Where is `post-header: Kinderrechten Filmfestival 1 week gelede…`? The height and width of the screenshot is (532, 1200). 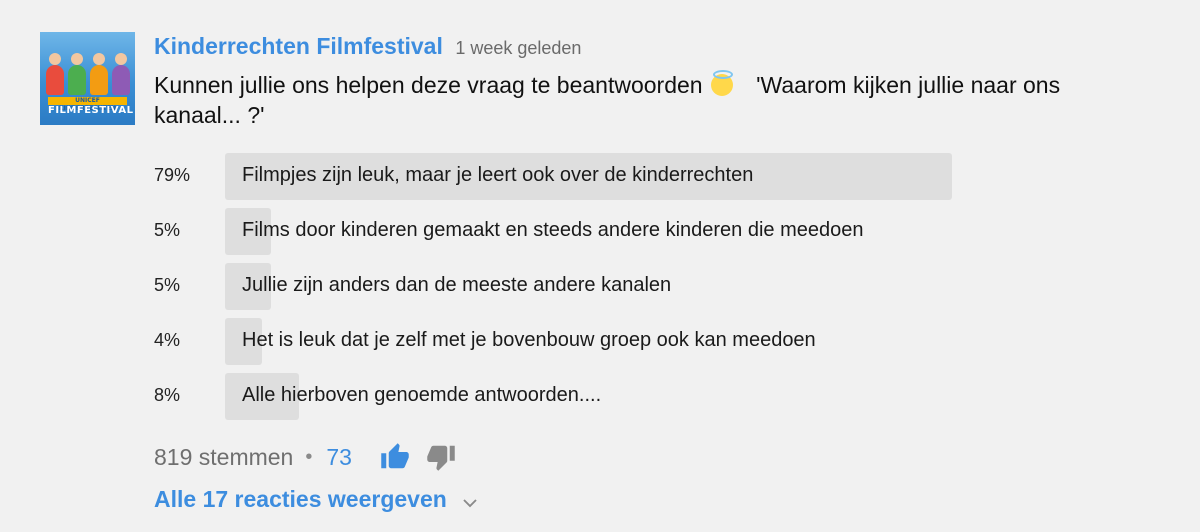
post-header: Kinderrechten Filmfestival 1 week gelede… is located at coordinates (367, 46).